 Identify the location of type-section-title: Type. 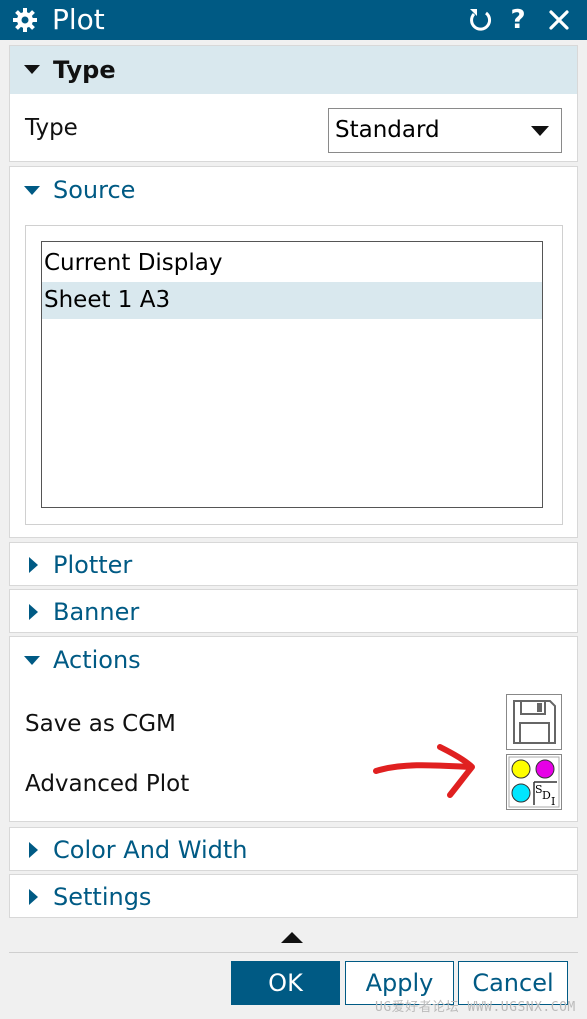
(84, 70).